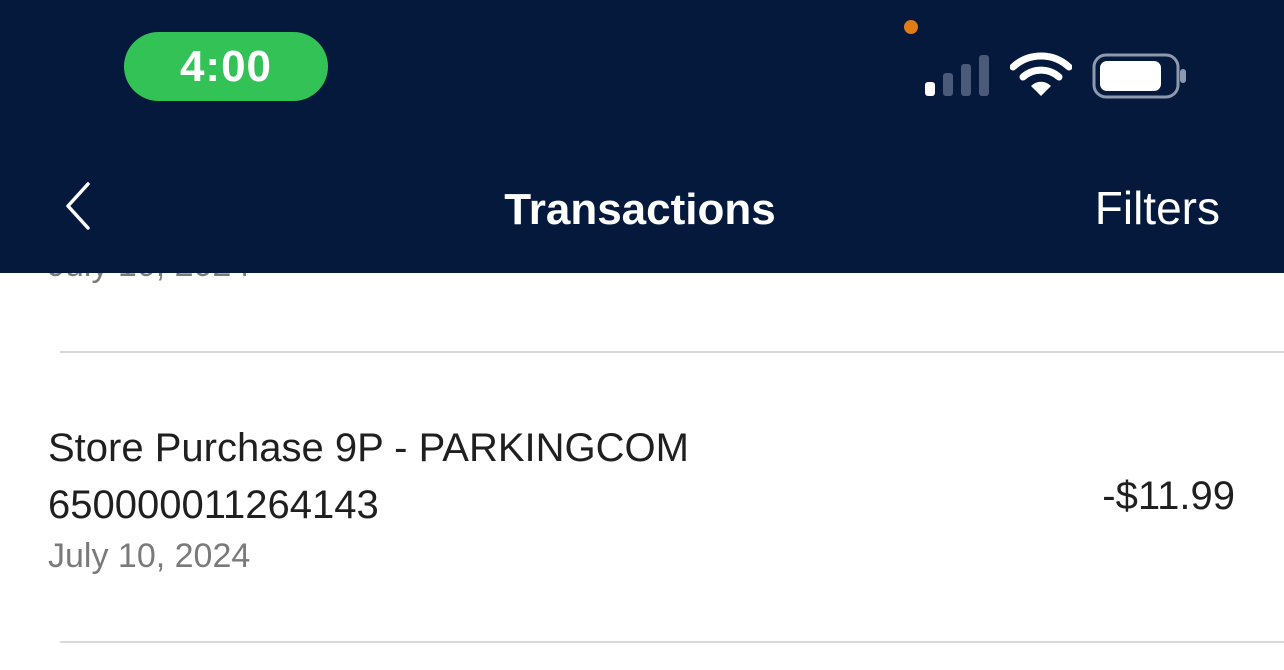 The image size is (1284, 670). Describe the element at coordinates (957, 75) in the screenshot. I see `signal-icon` at that location.